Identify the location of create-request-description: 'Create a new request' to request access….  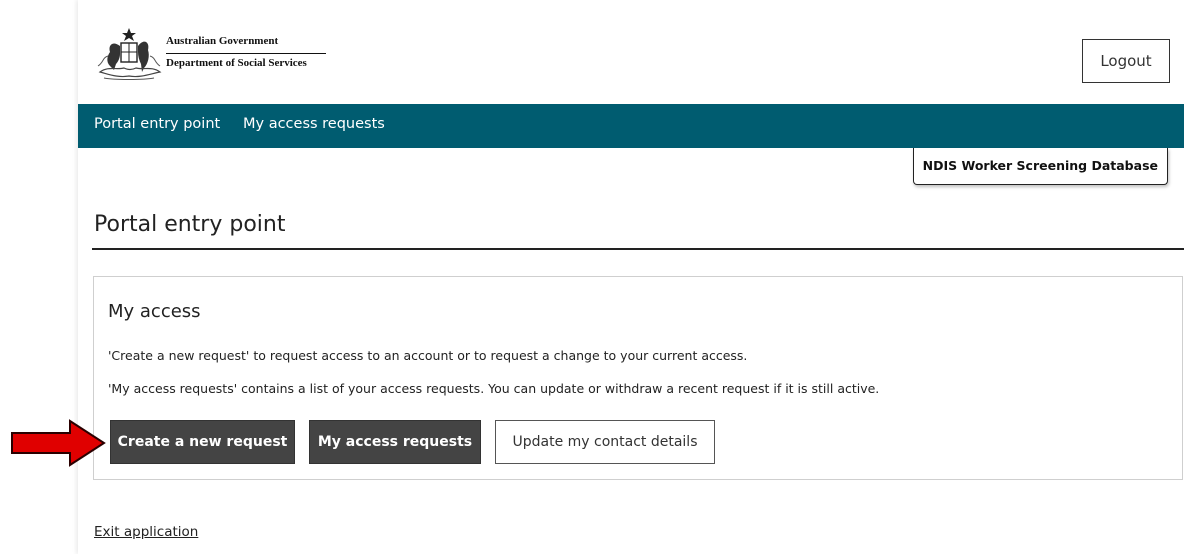
(428, 355).